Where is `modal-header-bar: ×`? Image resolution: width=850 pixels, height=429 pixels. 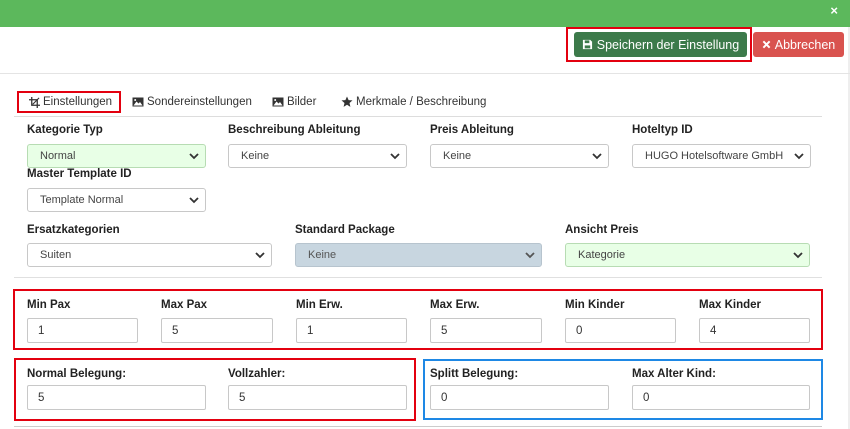
modal-header-bar: × is located at coordinates (425, 13).